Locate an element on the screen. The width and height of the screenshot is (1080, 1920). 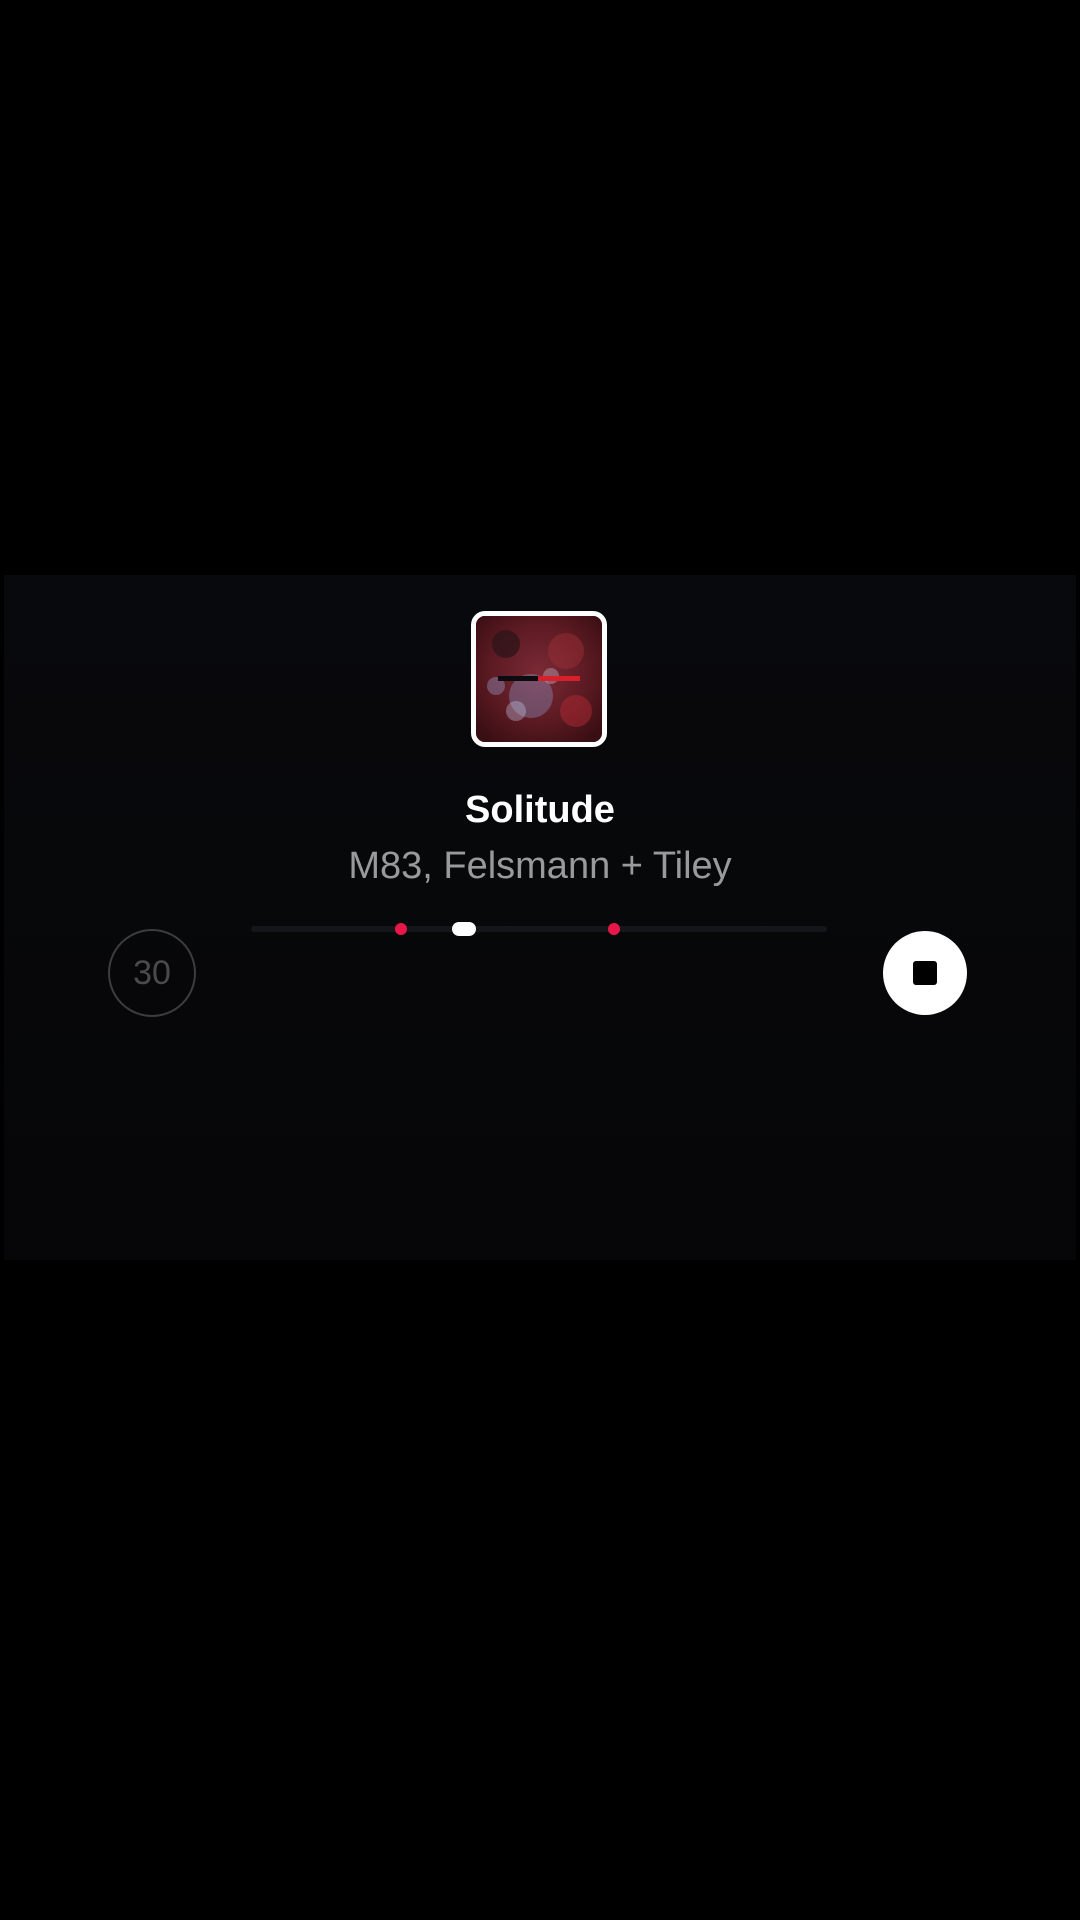
track-artist: M83, Felsmann + Tiley is located at coordinates (540, 866).